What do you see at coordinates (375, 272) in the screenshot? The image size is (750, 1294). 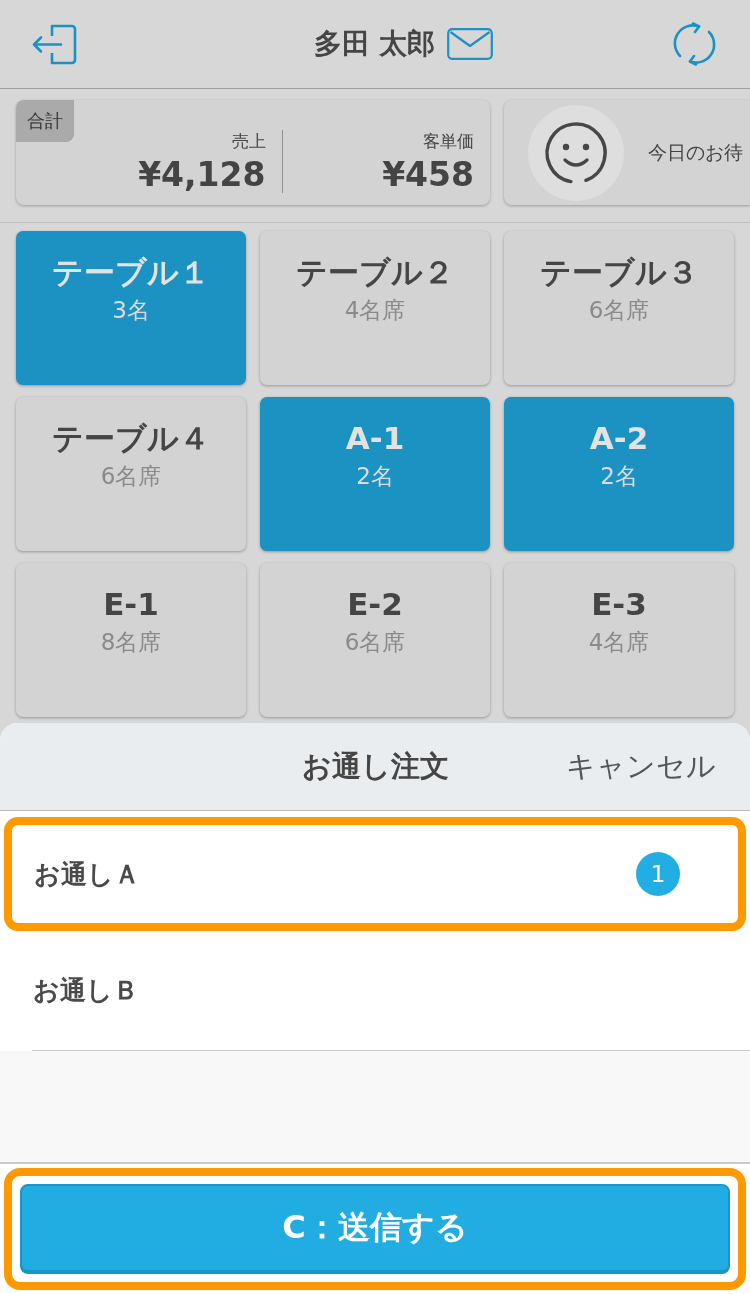 I see `table-name: テーブル２` at bounding box center [375, 272].